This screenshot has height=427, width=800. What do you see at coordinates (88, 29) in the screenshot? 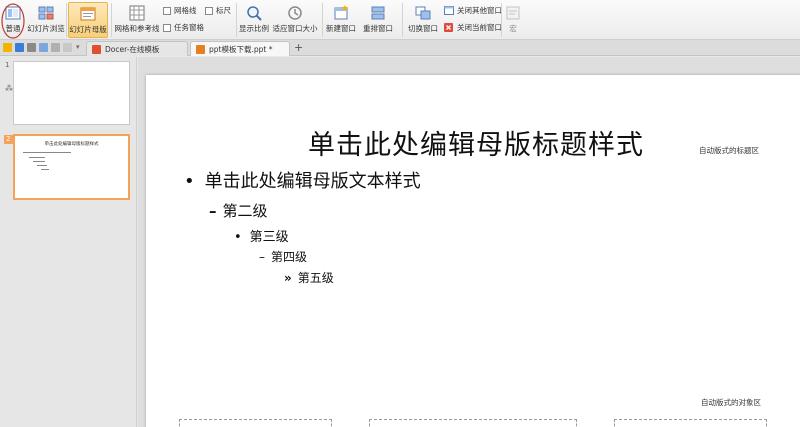
I see `slide-master-label: 幻灯片母版` at bounding box center [88, 29].